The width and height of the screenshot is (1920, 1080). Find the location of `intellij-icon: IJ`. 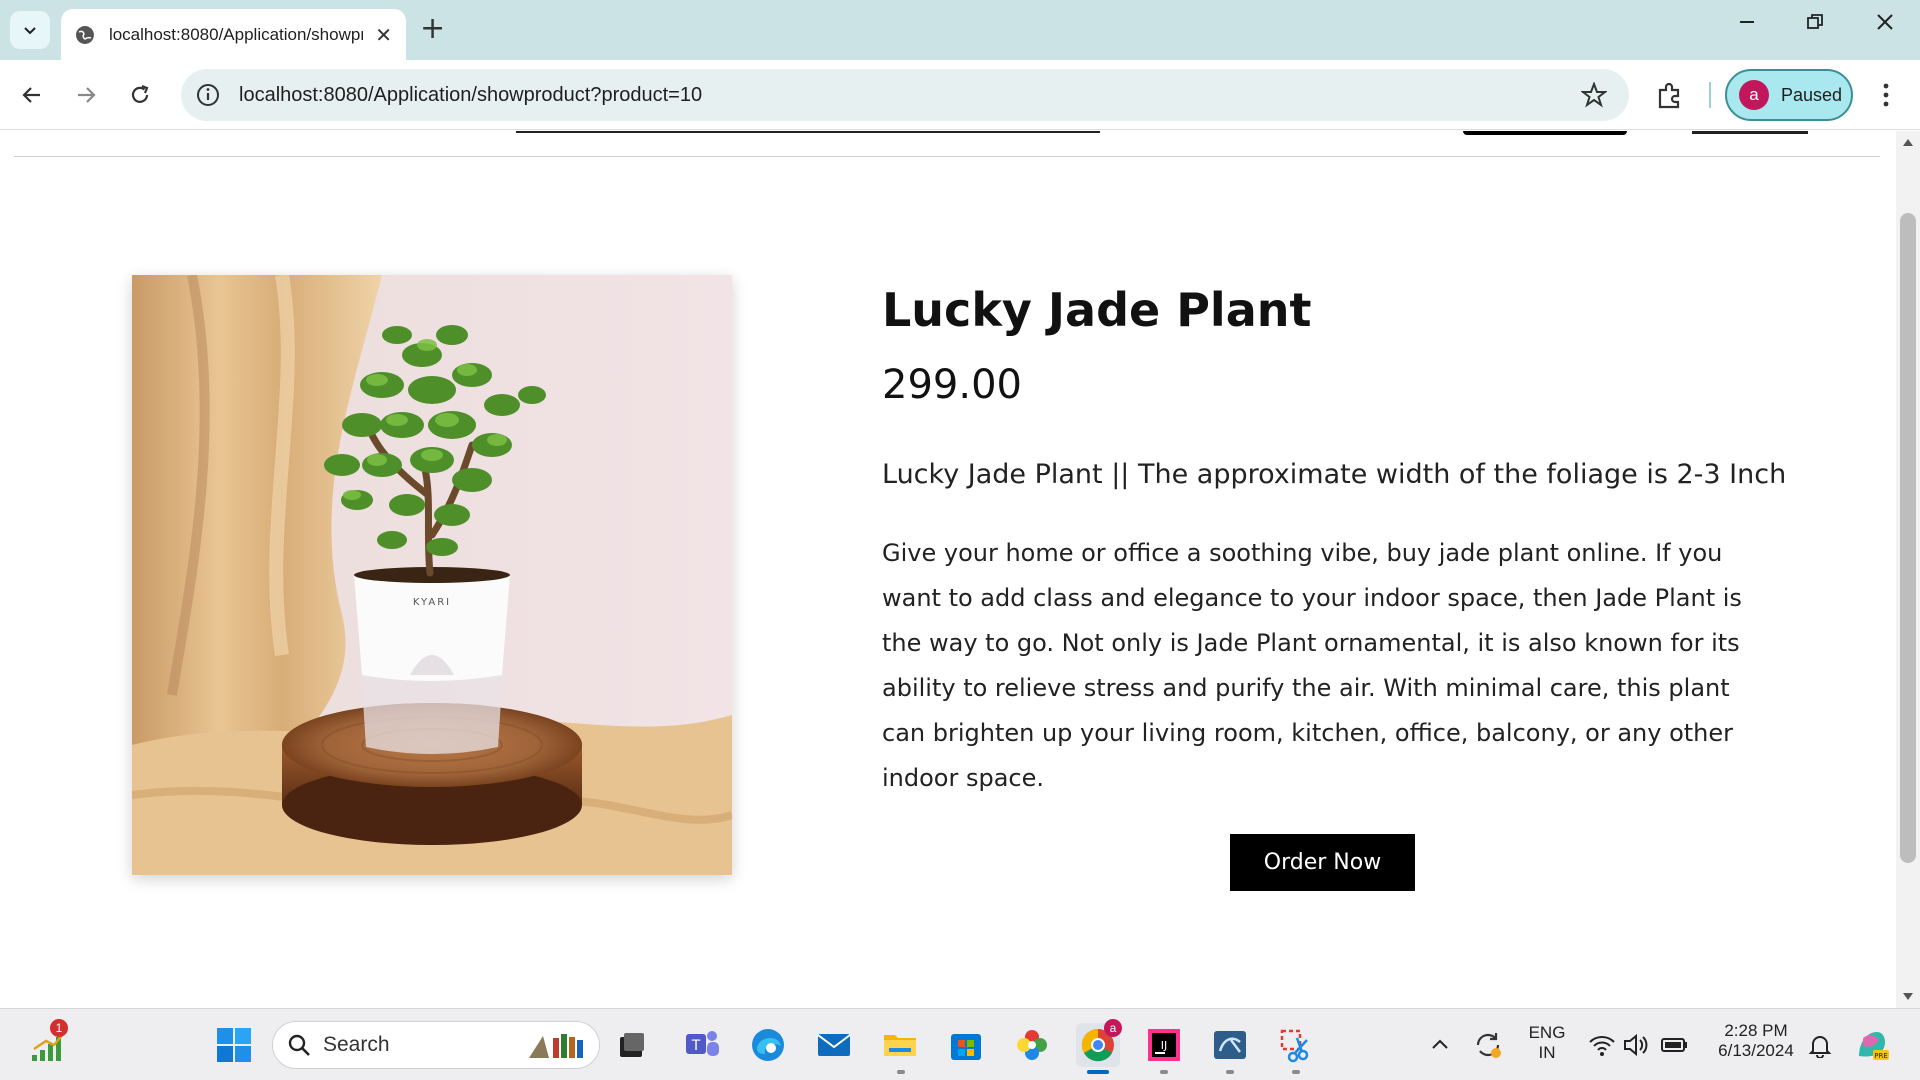

intellij-icon: IJ is located at coordinates (1164, 1045).